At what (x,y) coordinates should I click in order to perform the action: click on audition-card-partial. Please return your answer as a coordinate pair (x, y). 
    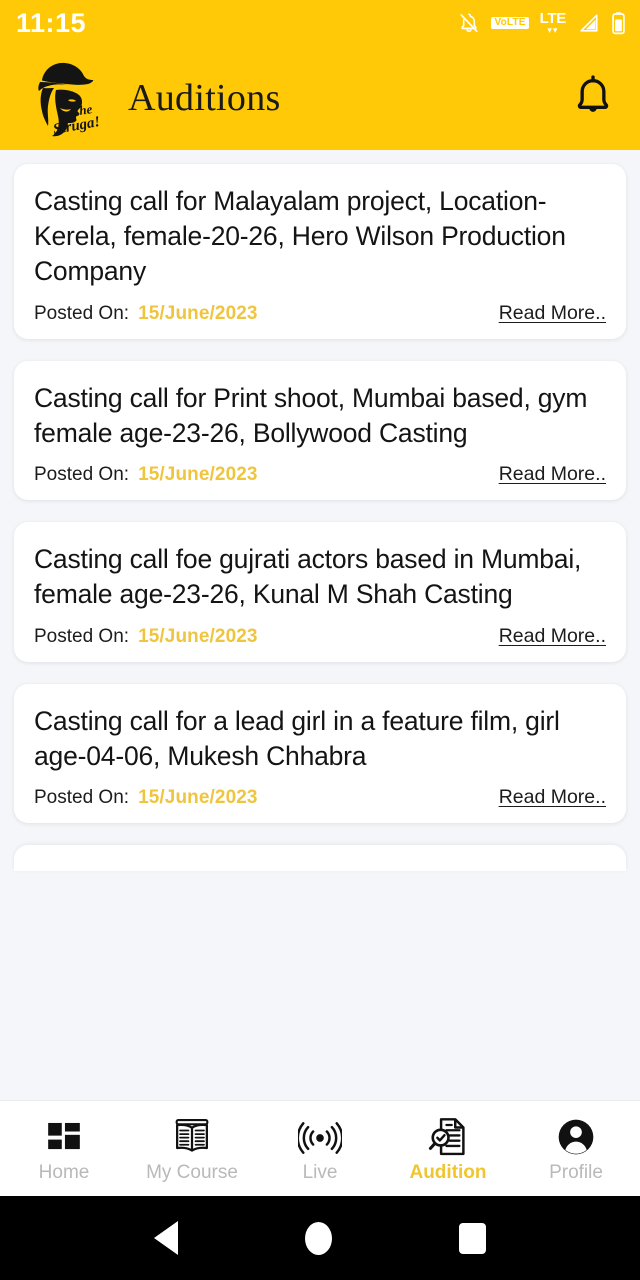
    Looking at the image, I should click on (320, 858).